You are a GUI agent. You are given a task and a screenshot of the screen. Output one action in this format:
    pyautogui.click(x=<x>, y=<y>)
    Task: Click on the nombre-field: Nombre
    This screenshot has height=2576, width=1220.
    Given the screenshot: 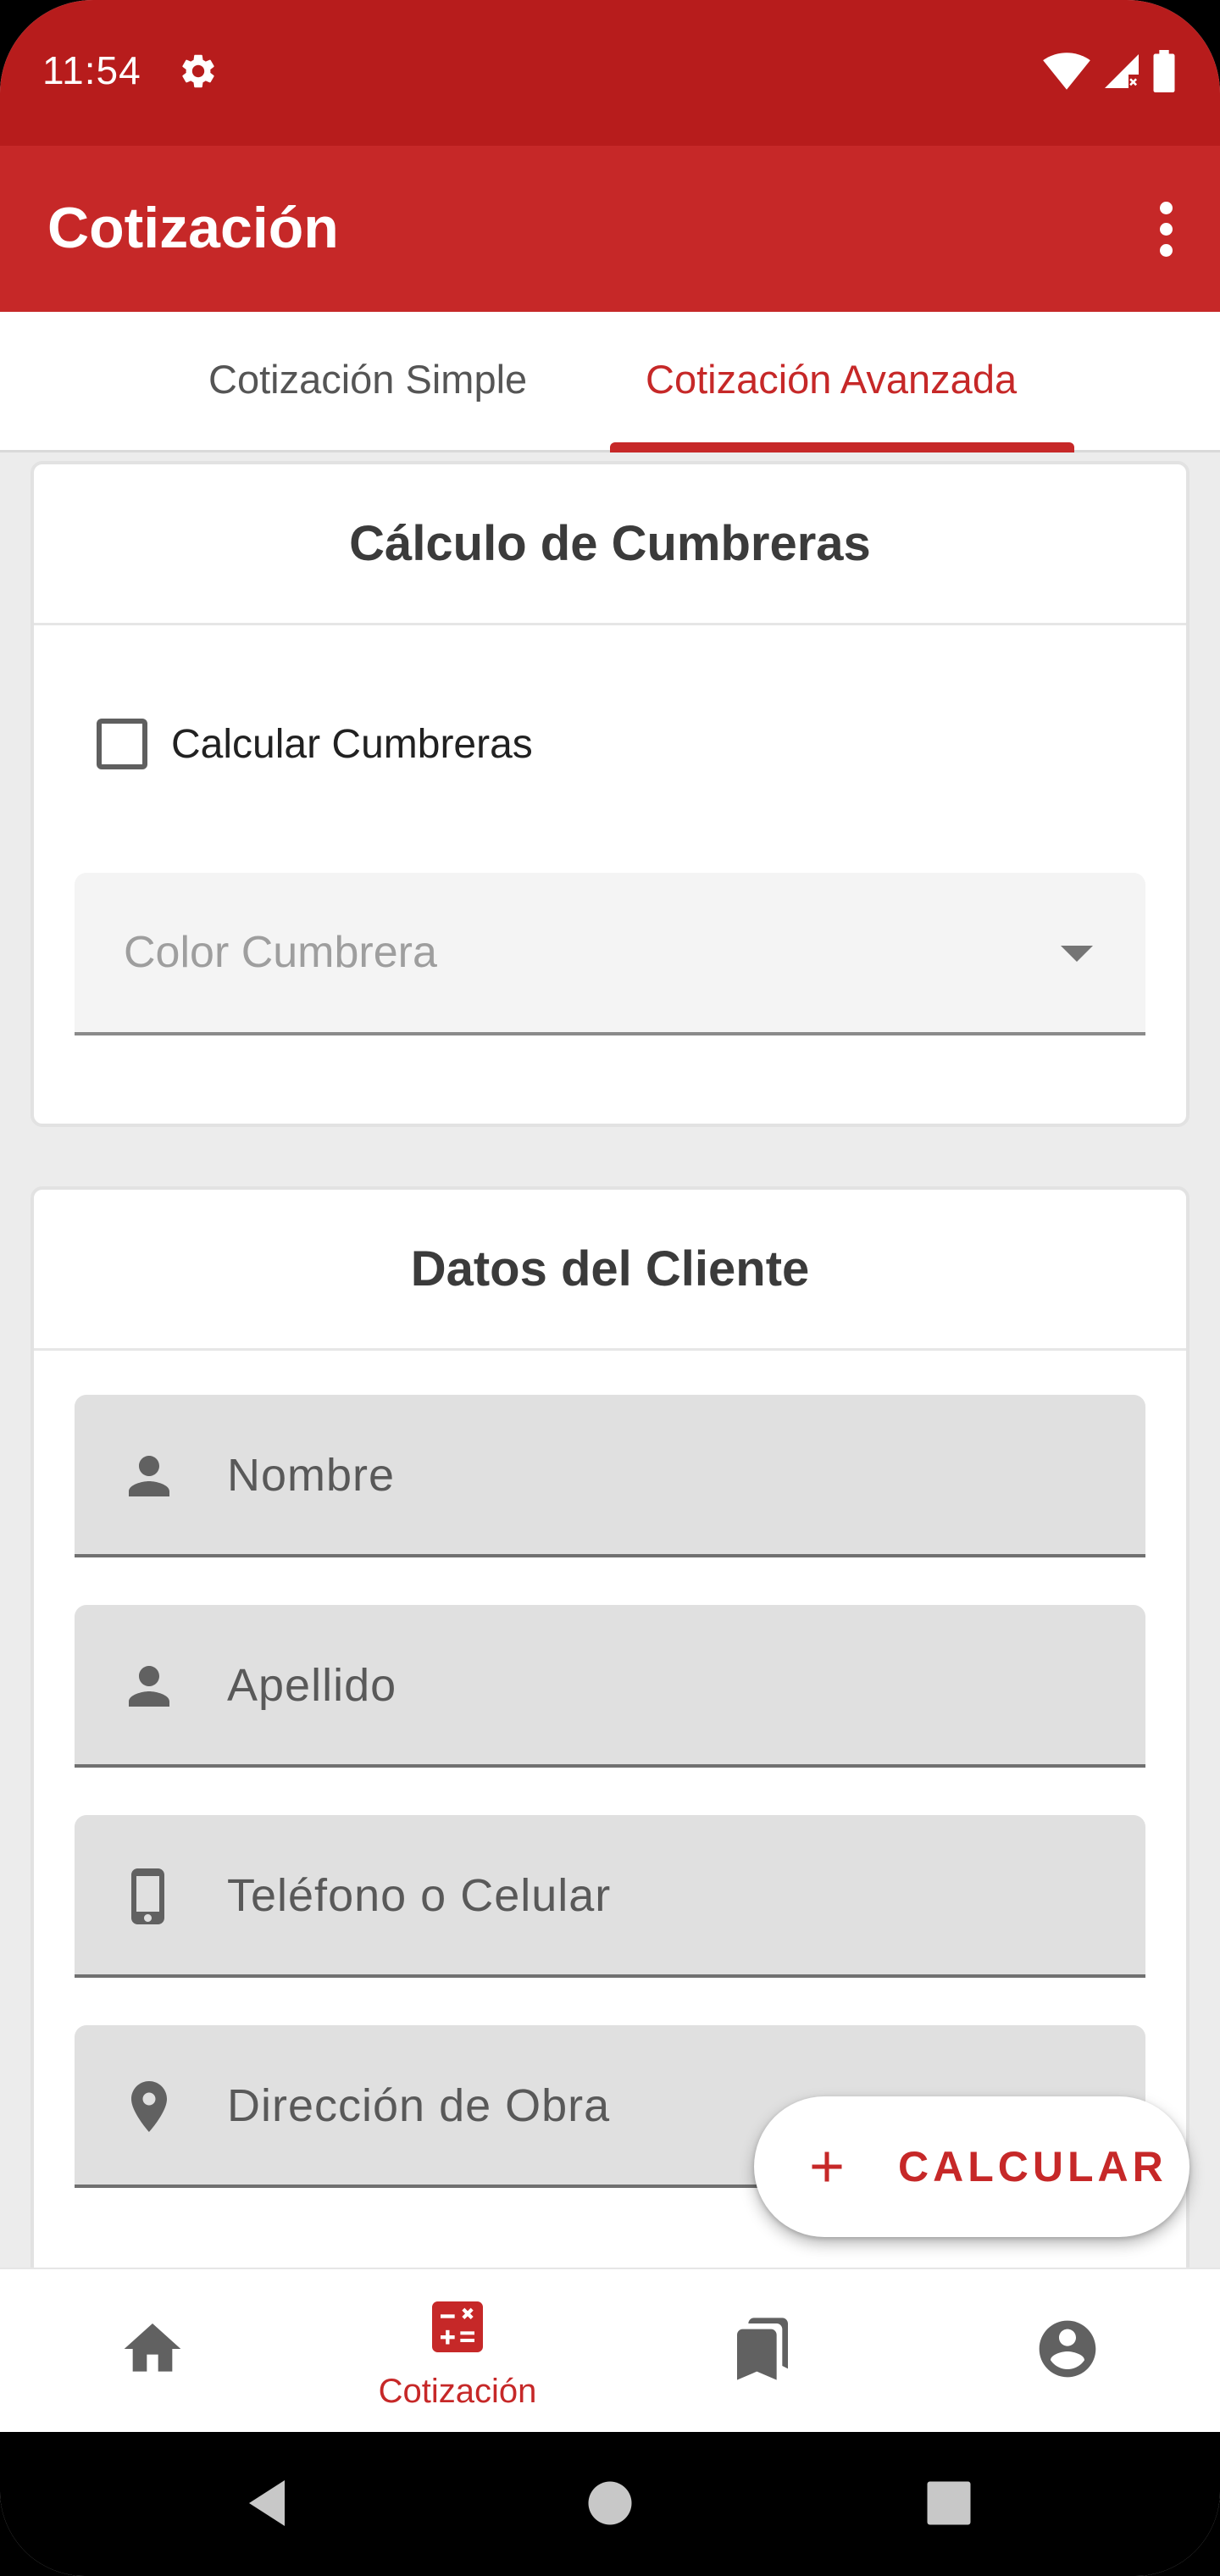 What is the action you would take?
    pyautogui.click(x=610, y=1476)
    